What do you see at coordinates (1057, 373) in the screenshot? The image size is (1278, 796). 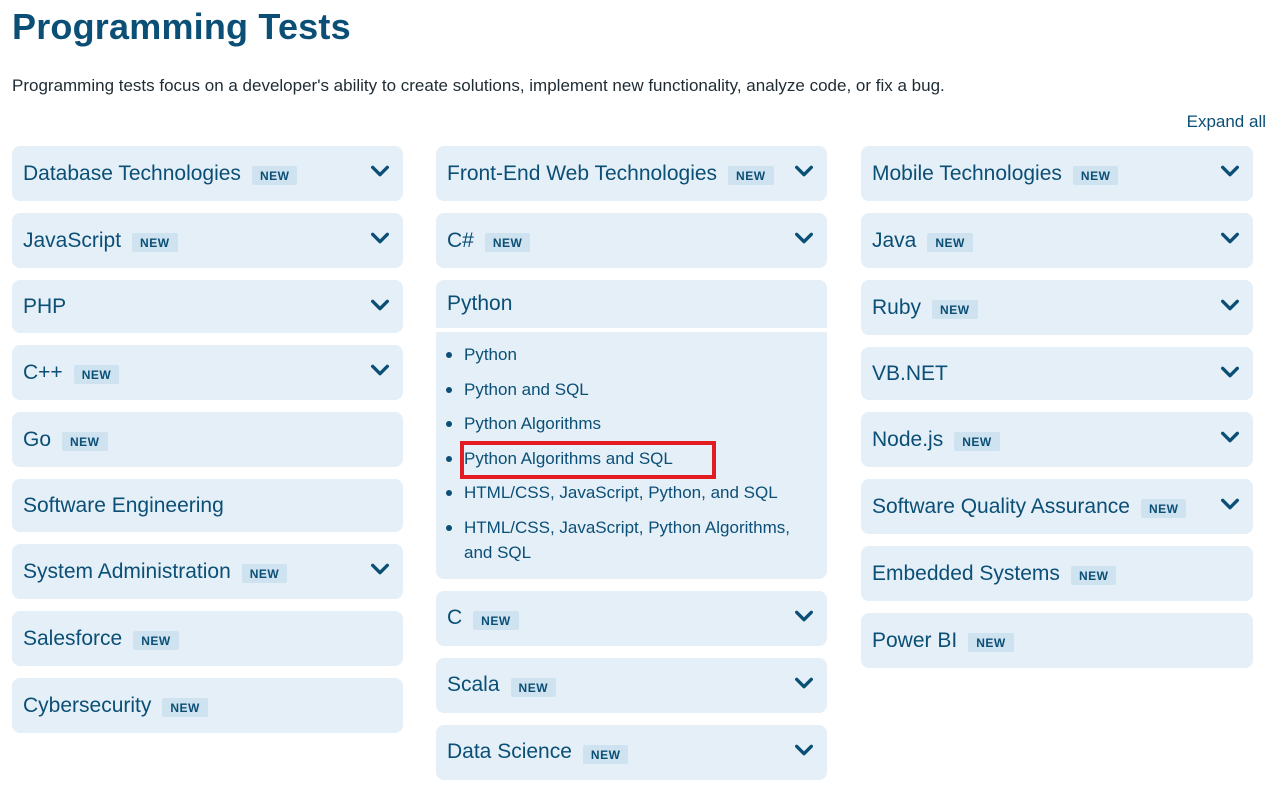 I see `category-card-vb-net: VB.NET` at bounding box center [1057, 373].